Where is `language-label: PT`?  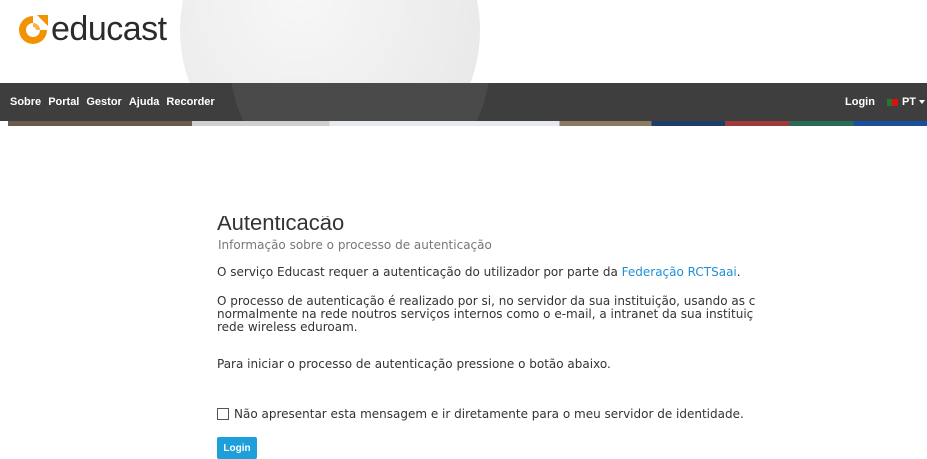 language-label: PT is located at coordinates (908, 102).